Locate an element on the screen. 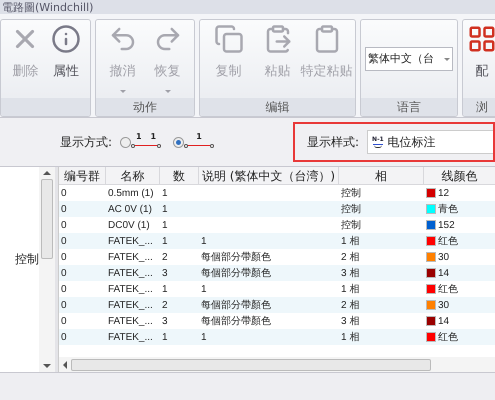  table-row: 0 FATEK_... 2 每個部分帶顏色 2 相 30 is located at coordinates (277, 305).